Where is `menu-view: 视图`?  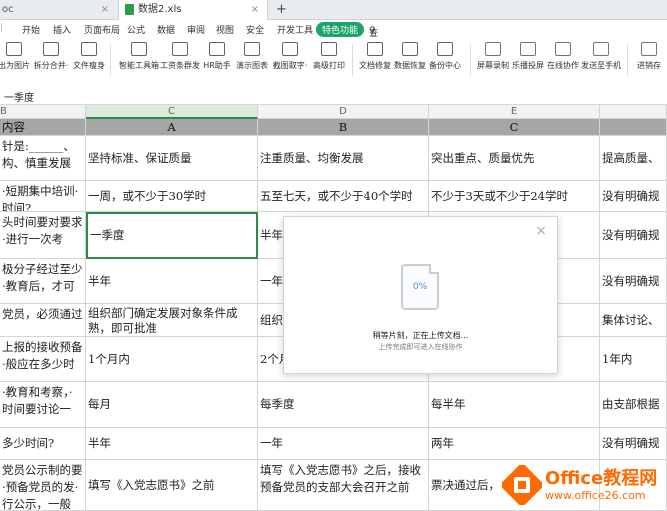 menu-view: 视图 is located at coordinates (225, 29).